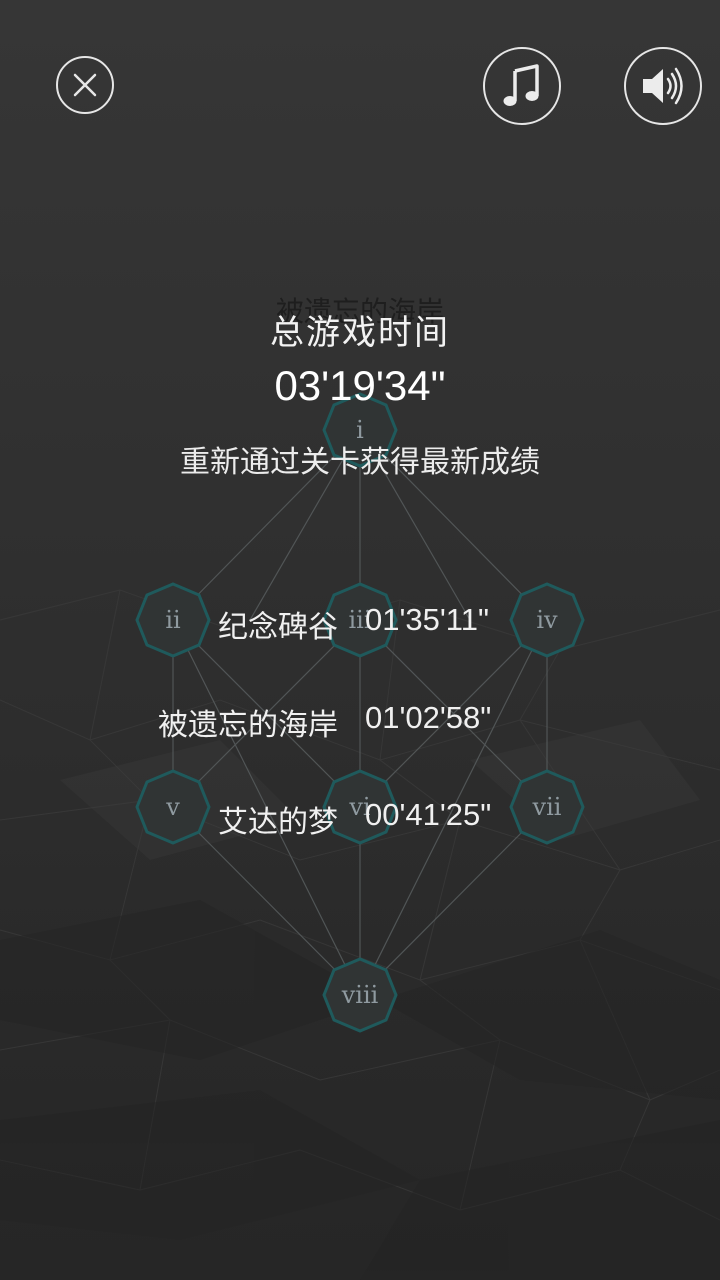 The image size is (720, 1280). Describe the element at coordinates (428, 717) in the screenshot. I see `level-time: 01'02'58"` at that location.